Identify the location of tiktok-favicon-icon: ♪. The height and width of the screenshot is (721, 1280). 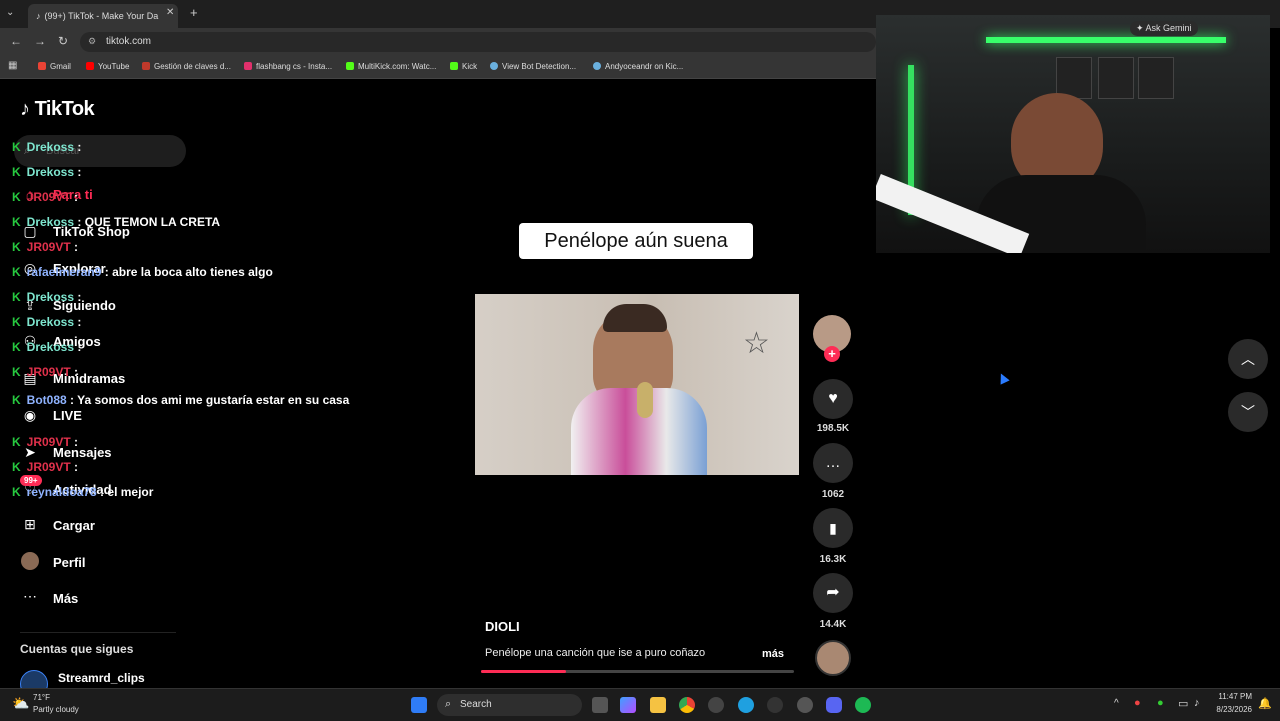
(38, 16).